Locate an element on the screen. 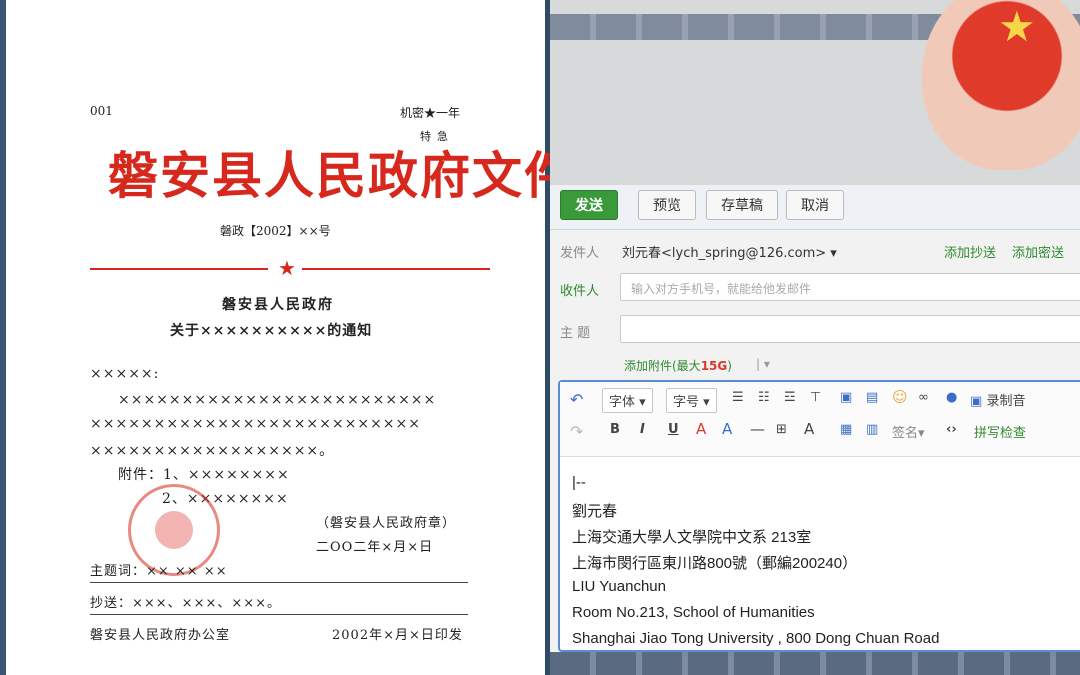 The width and height of the screenshot is (1080, 675). template-icon: ▦ is located at coordinates (846, 429).